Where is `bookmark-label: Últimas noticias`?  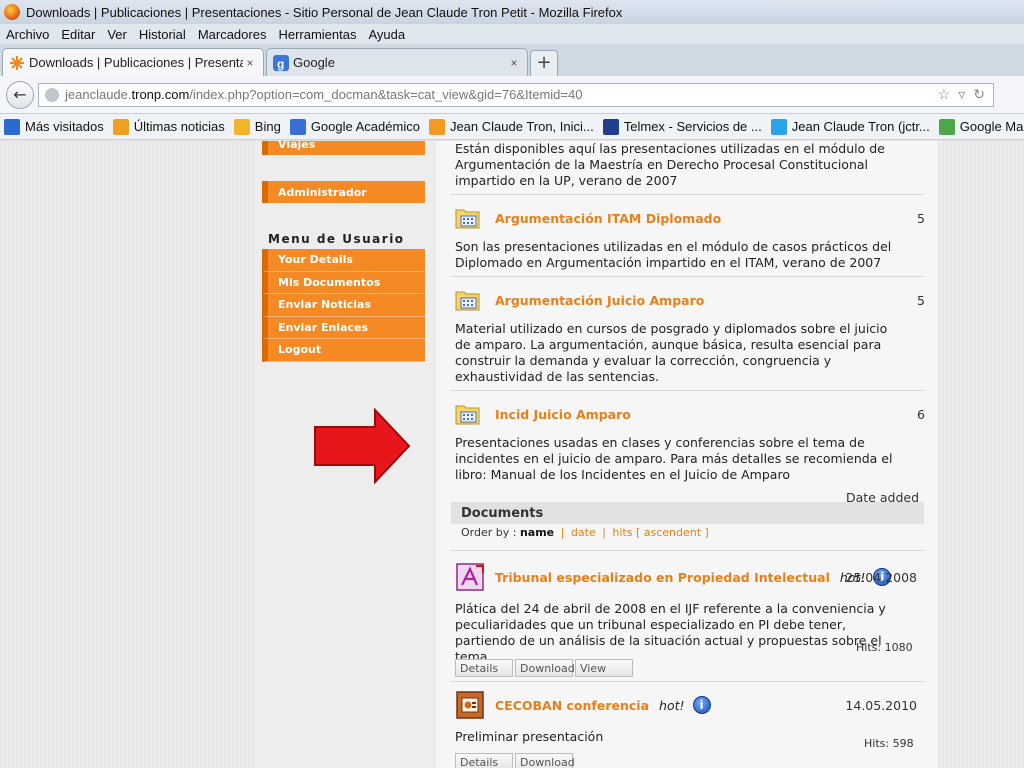
bookmark-label: Últimas noticias is located at coordinates (179, 126).